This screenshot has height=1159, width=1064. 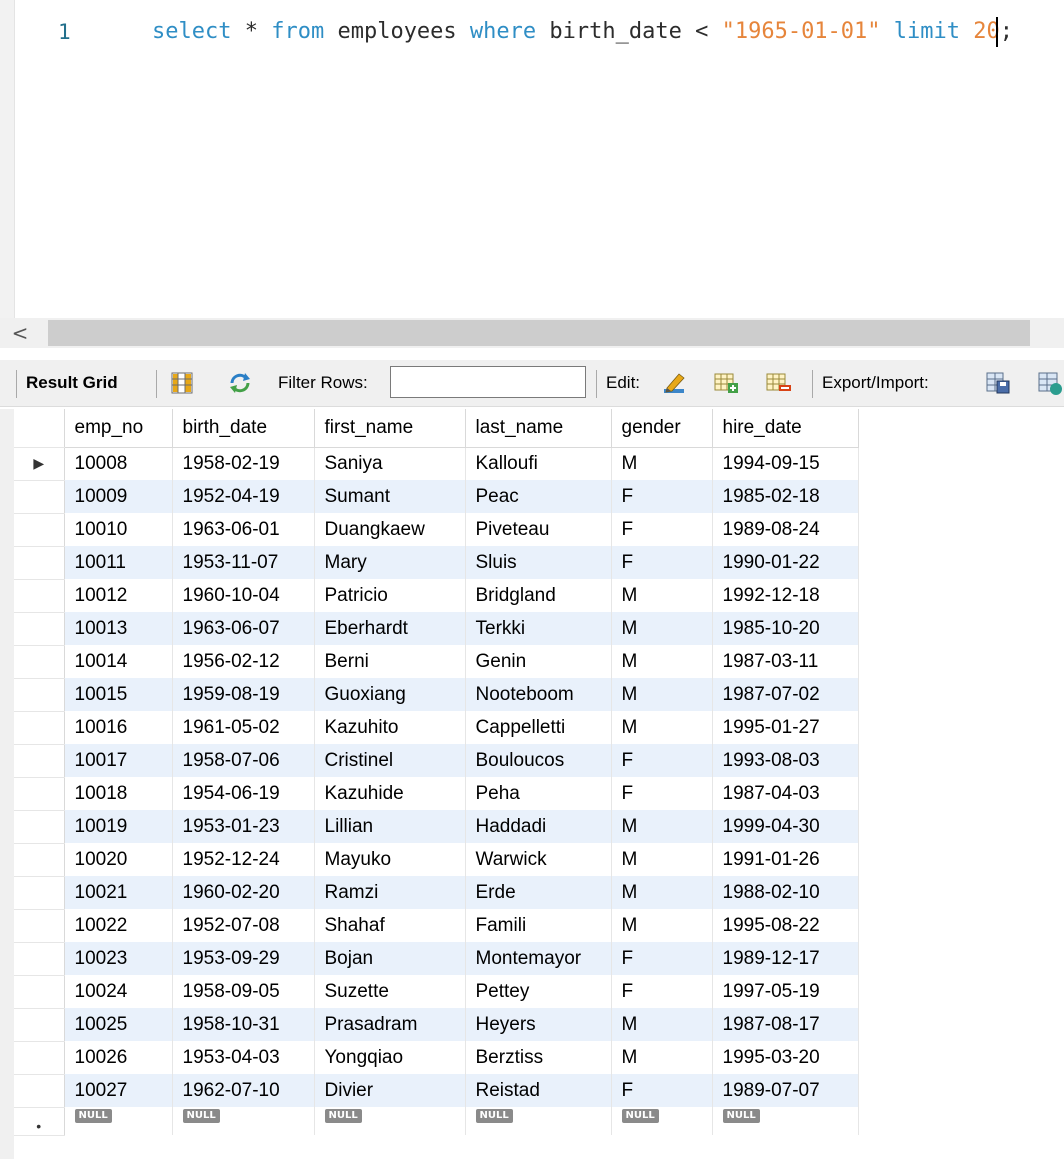 I want to click on table-cell-birth-date: 1953-01-23, so click(x=243, y=826).